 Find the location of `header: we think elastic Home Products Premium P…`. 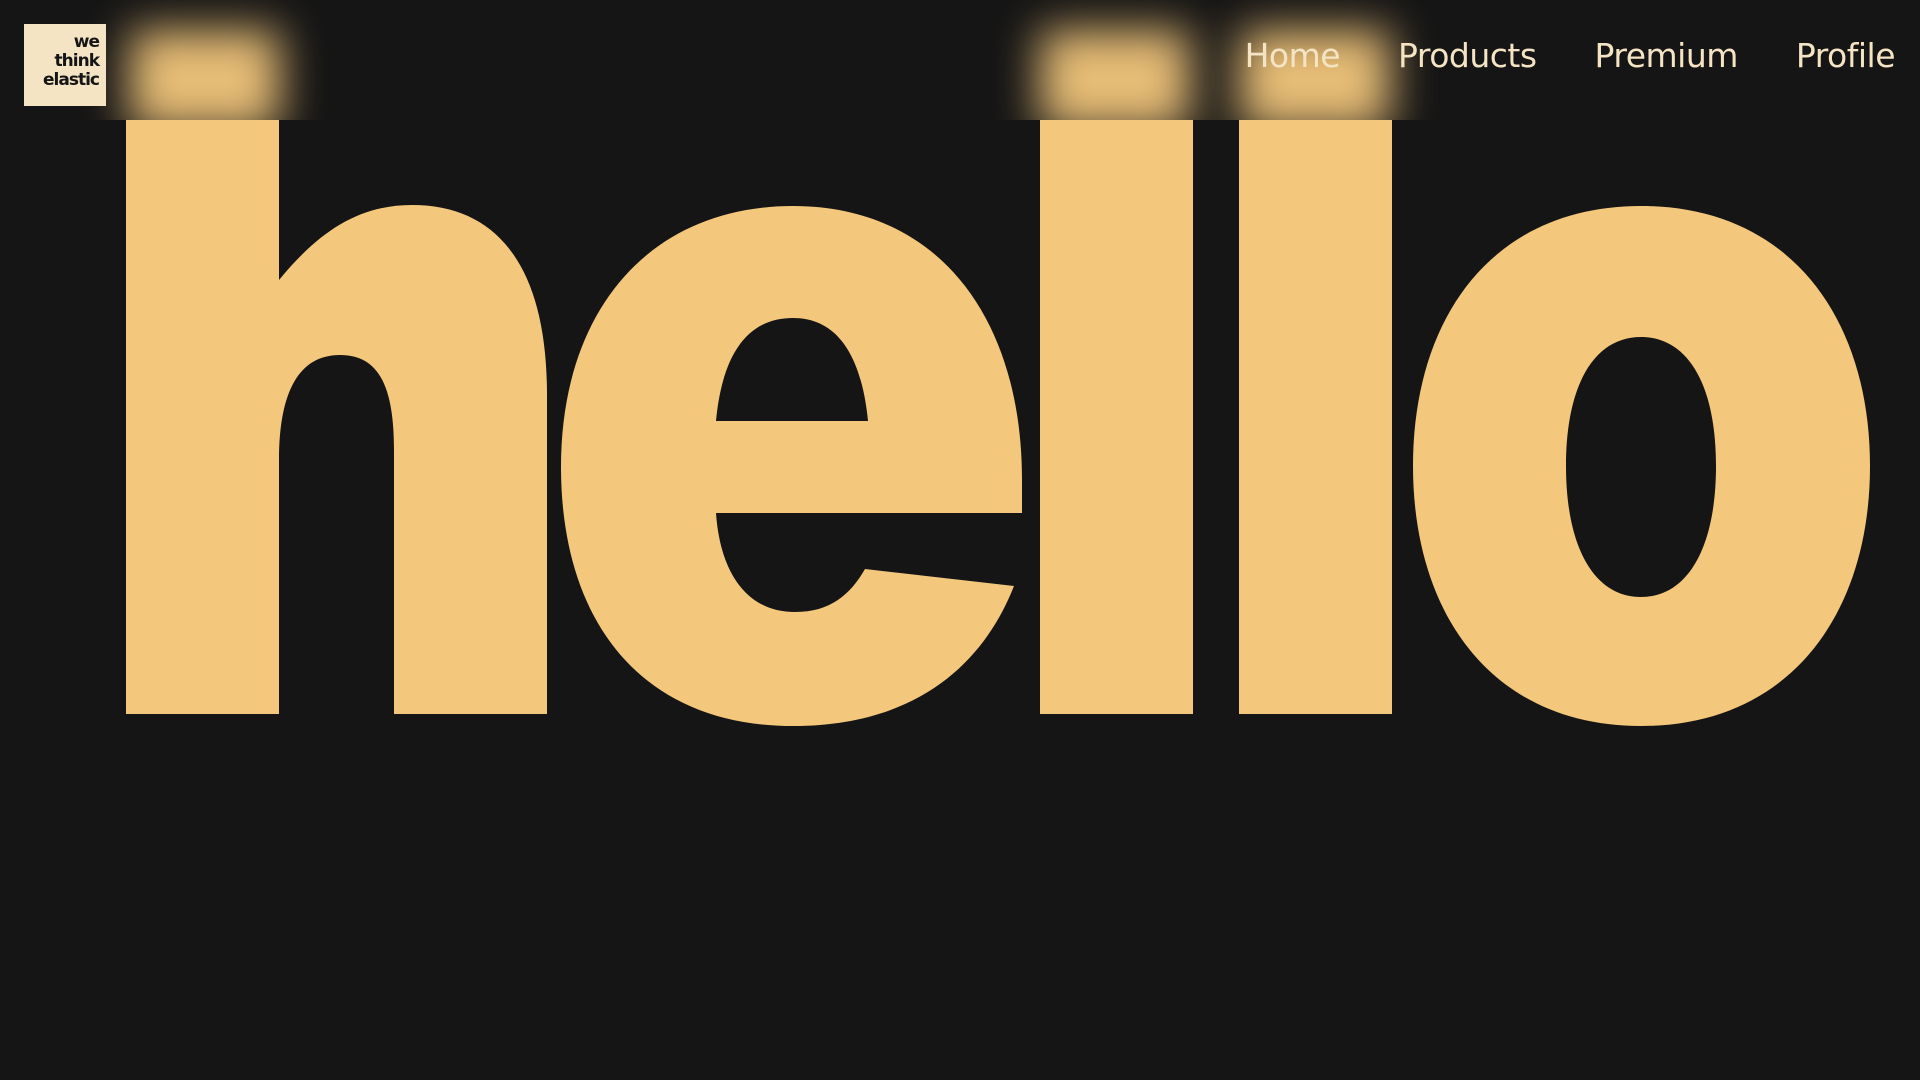

header: we think elastic Home Products Premium P… is located at coordinates (960, 60).